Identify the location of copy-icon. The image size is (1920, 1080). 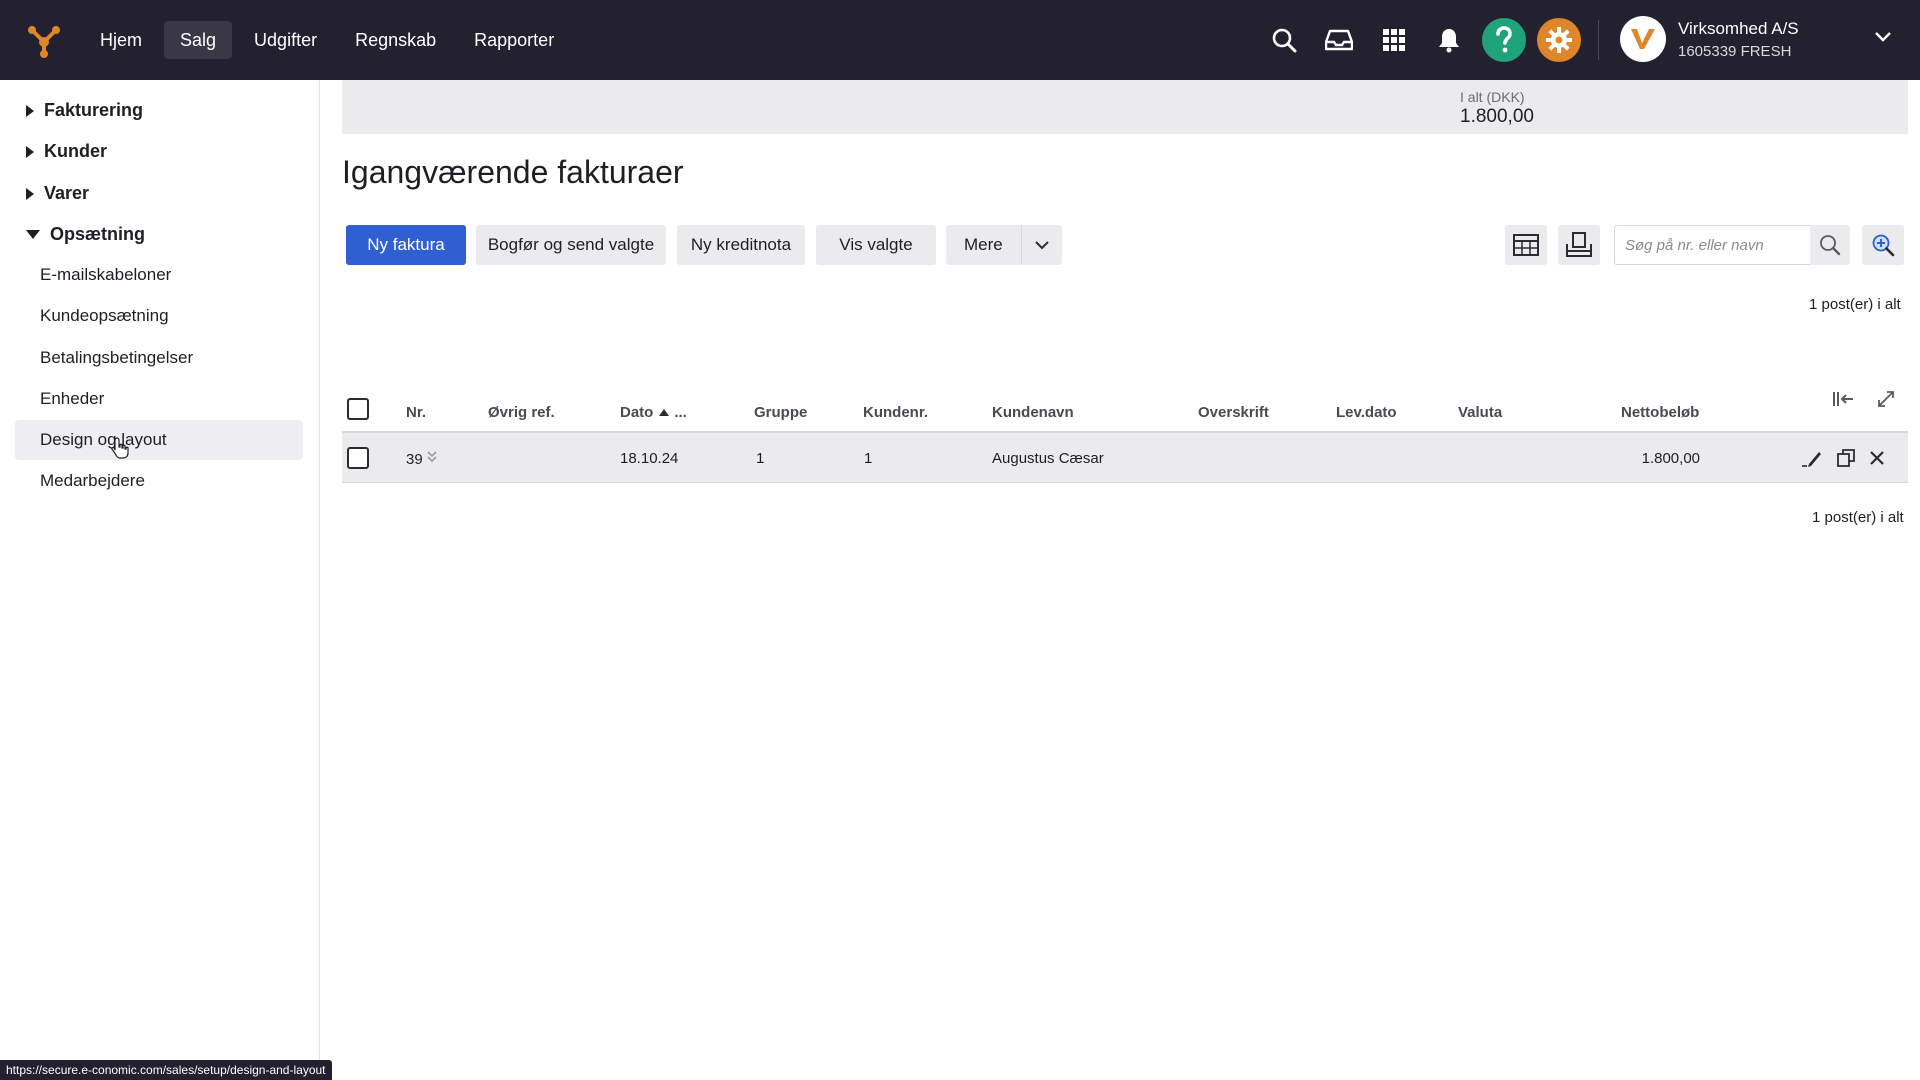
(1846, 458).